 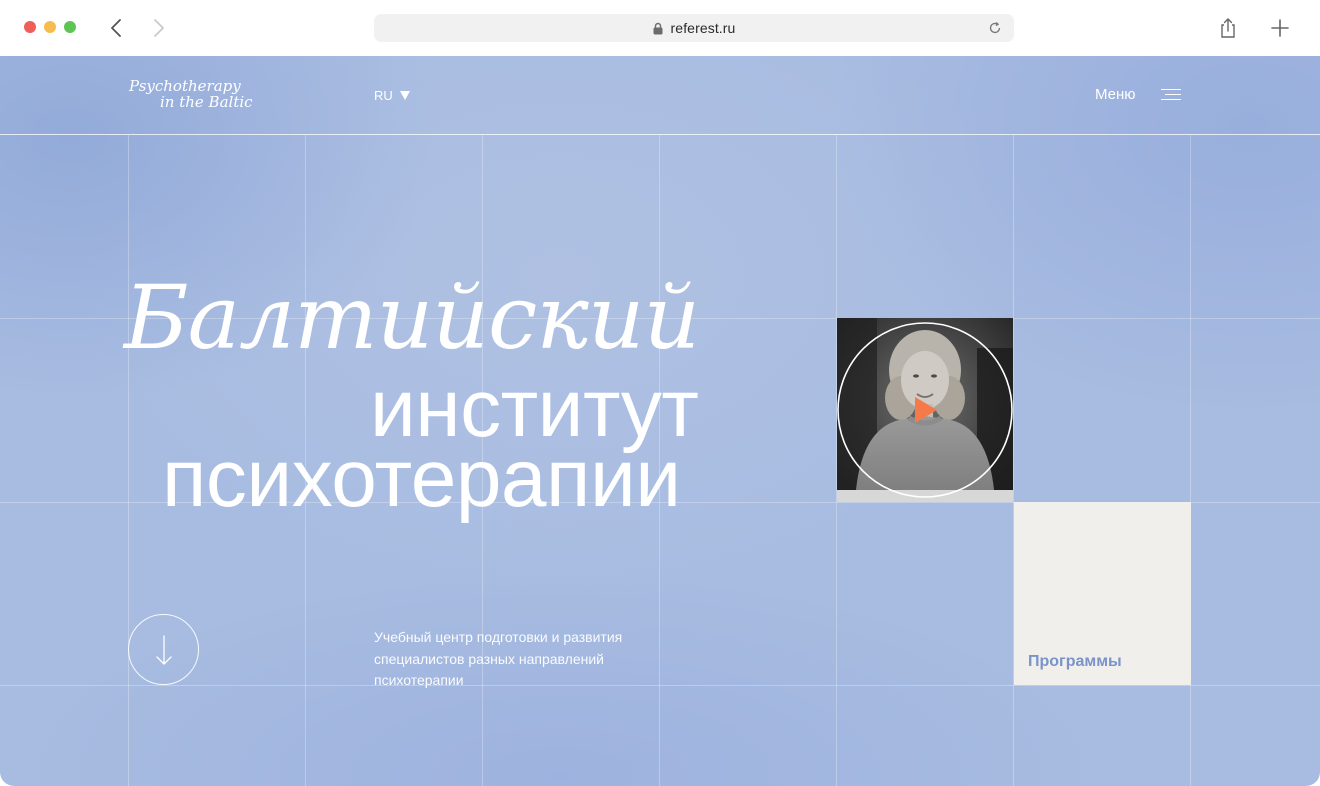 I want to click on url-text: referest.ru, so click(x=703, y=28).